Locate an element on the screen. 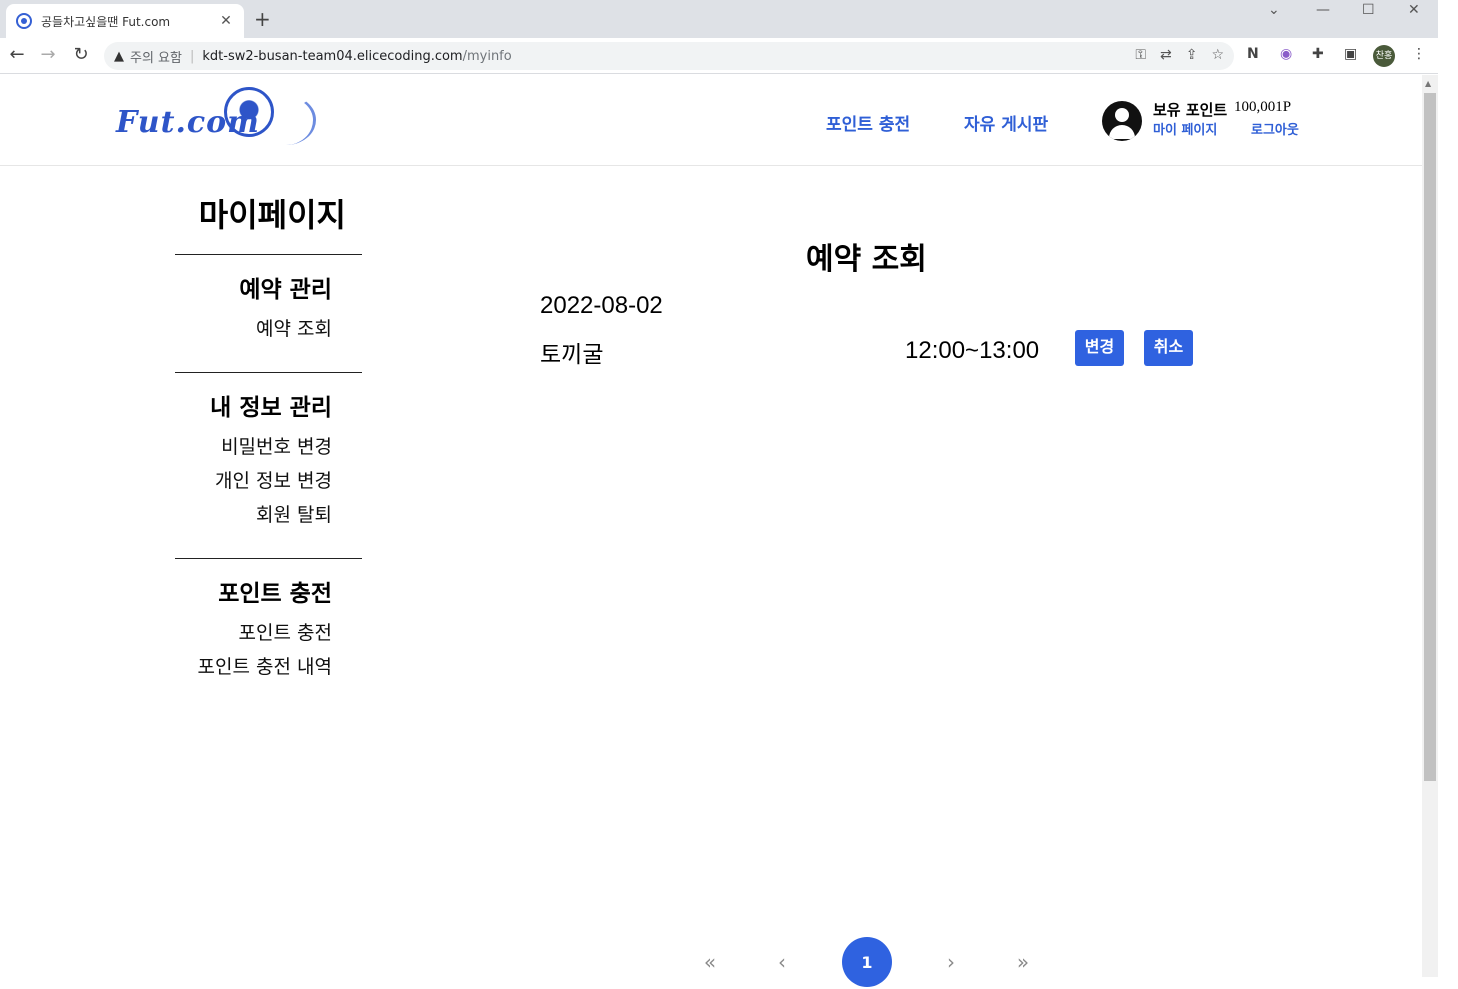 This screenshot has height=989, width=1458. sidebar-heading-reservation: 예약 관리 is located at coordinates (285, 290).